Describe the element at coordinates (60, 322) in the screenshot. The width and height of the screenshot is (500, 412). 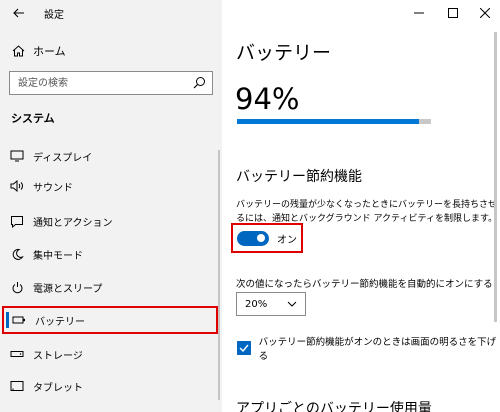
I see `sidebar-item-label: バッテリー` at that location.